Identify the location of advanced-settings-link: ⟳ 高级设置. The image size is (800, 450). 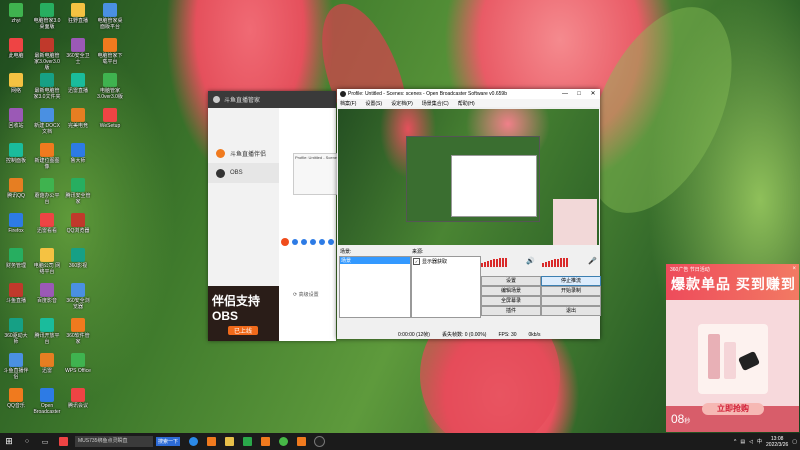
(306, 294).